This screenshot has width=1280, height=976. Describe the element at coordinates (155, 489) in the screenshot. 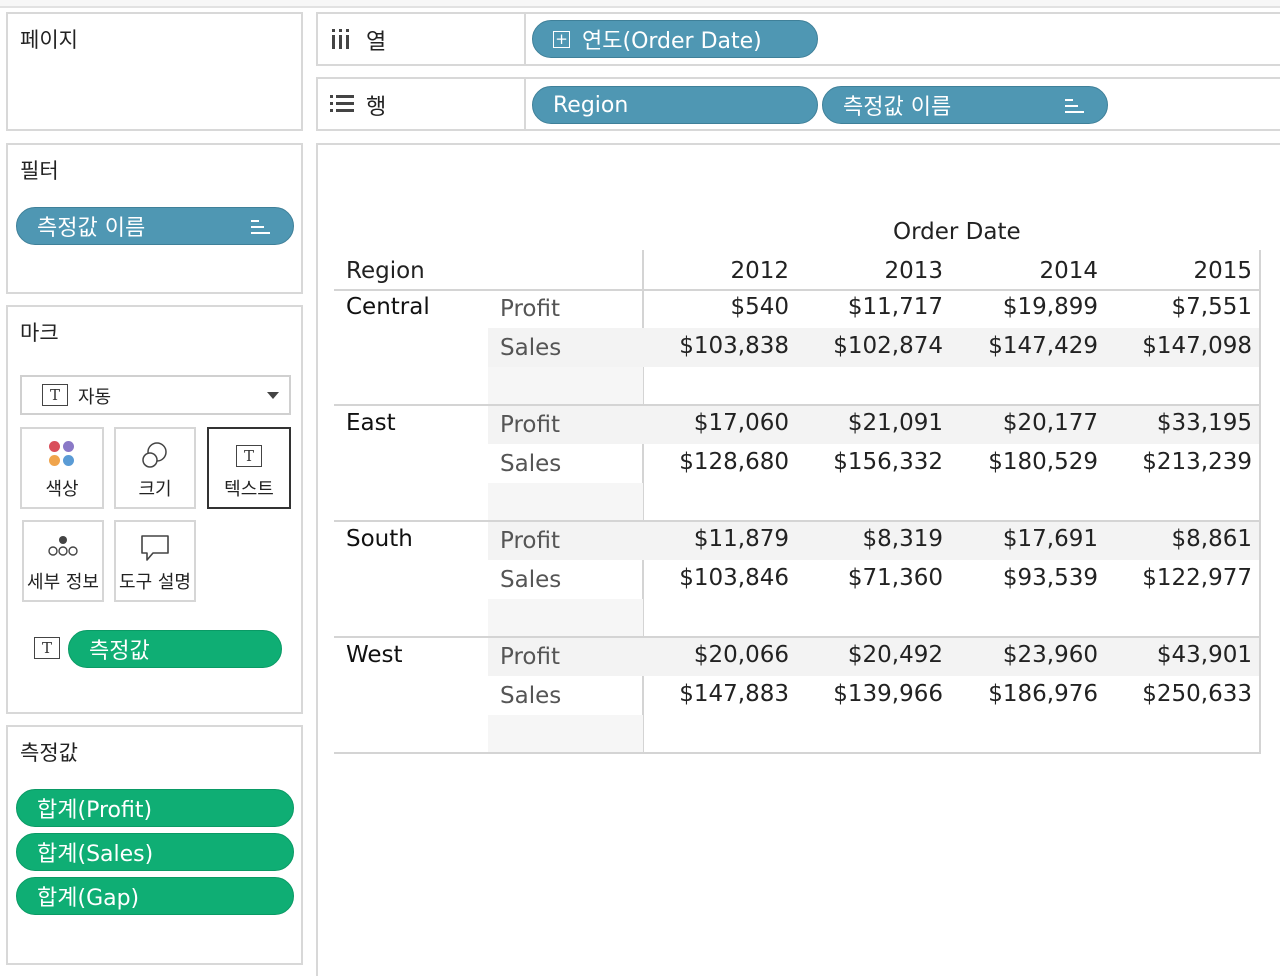

I see `size-label: 크기` at that location.